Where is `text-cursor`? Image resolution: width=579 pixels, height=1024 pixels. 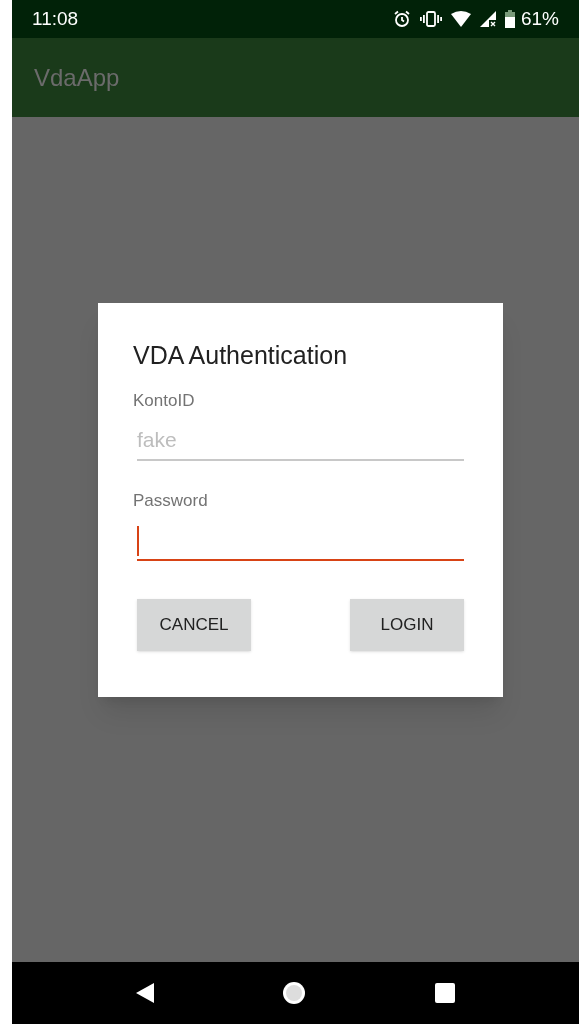
text-cursor is located at coordinates (138, 541).